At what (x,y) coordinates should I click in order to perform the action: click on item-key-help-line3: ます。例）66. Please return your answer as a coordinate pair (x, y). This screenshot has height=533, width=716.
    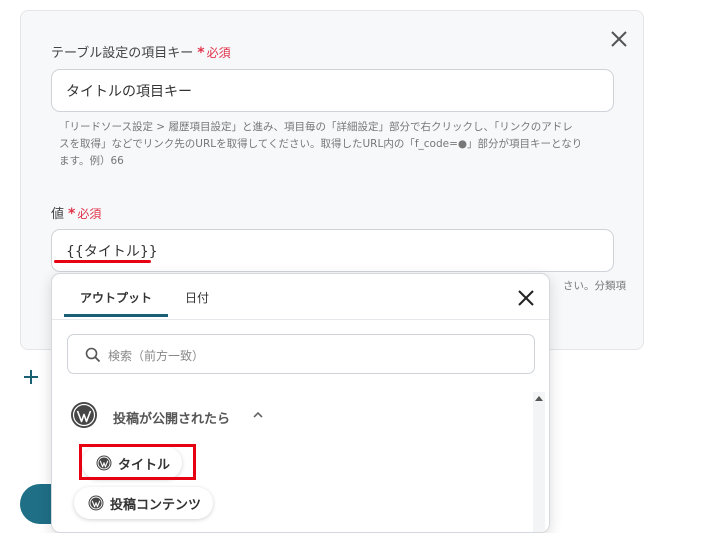
    Looking at the image, I should click on (91, 161).